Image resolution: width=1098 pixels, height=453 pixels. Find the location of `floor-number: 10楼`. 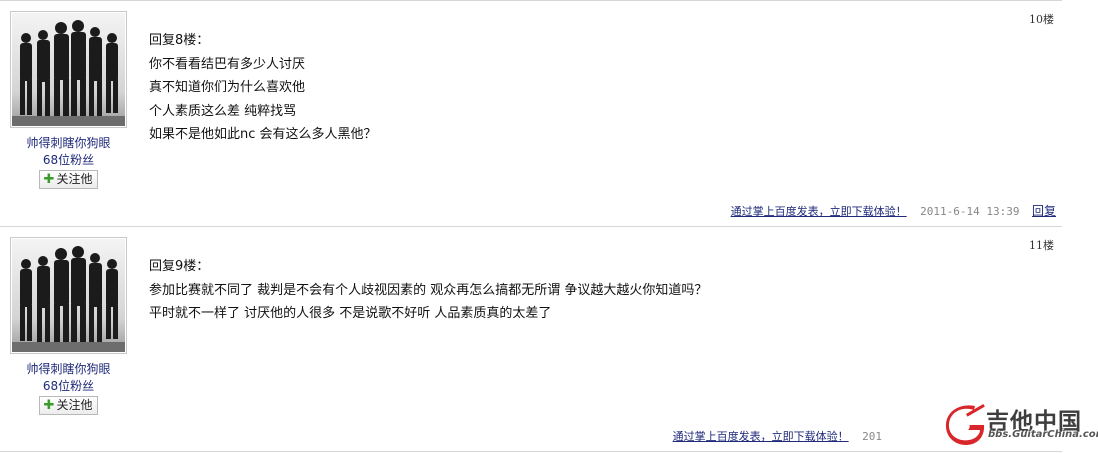

floor-number: 10楼 is located at coordinates (1041, 19).